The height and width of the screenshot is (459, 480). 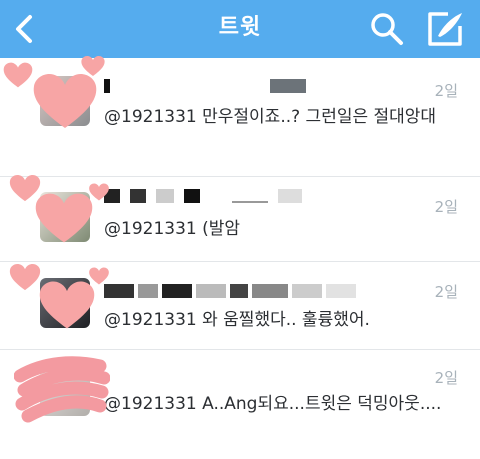 I want to click on compose-icon, so click(x=445, y=29).